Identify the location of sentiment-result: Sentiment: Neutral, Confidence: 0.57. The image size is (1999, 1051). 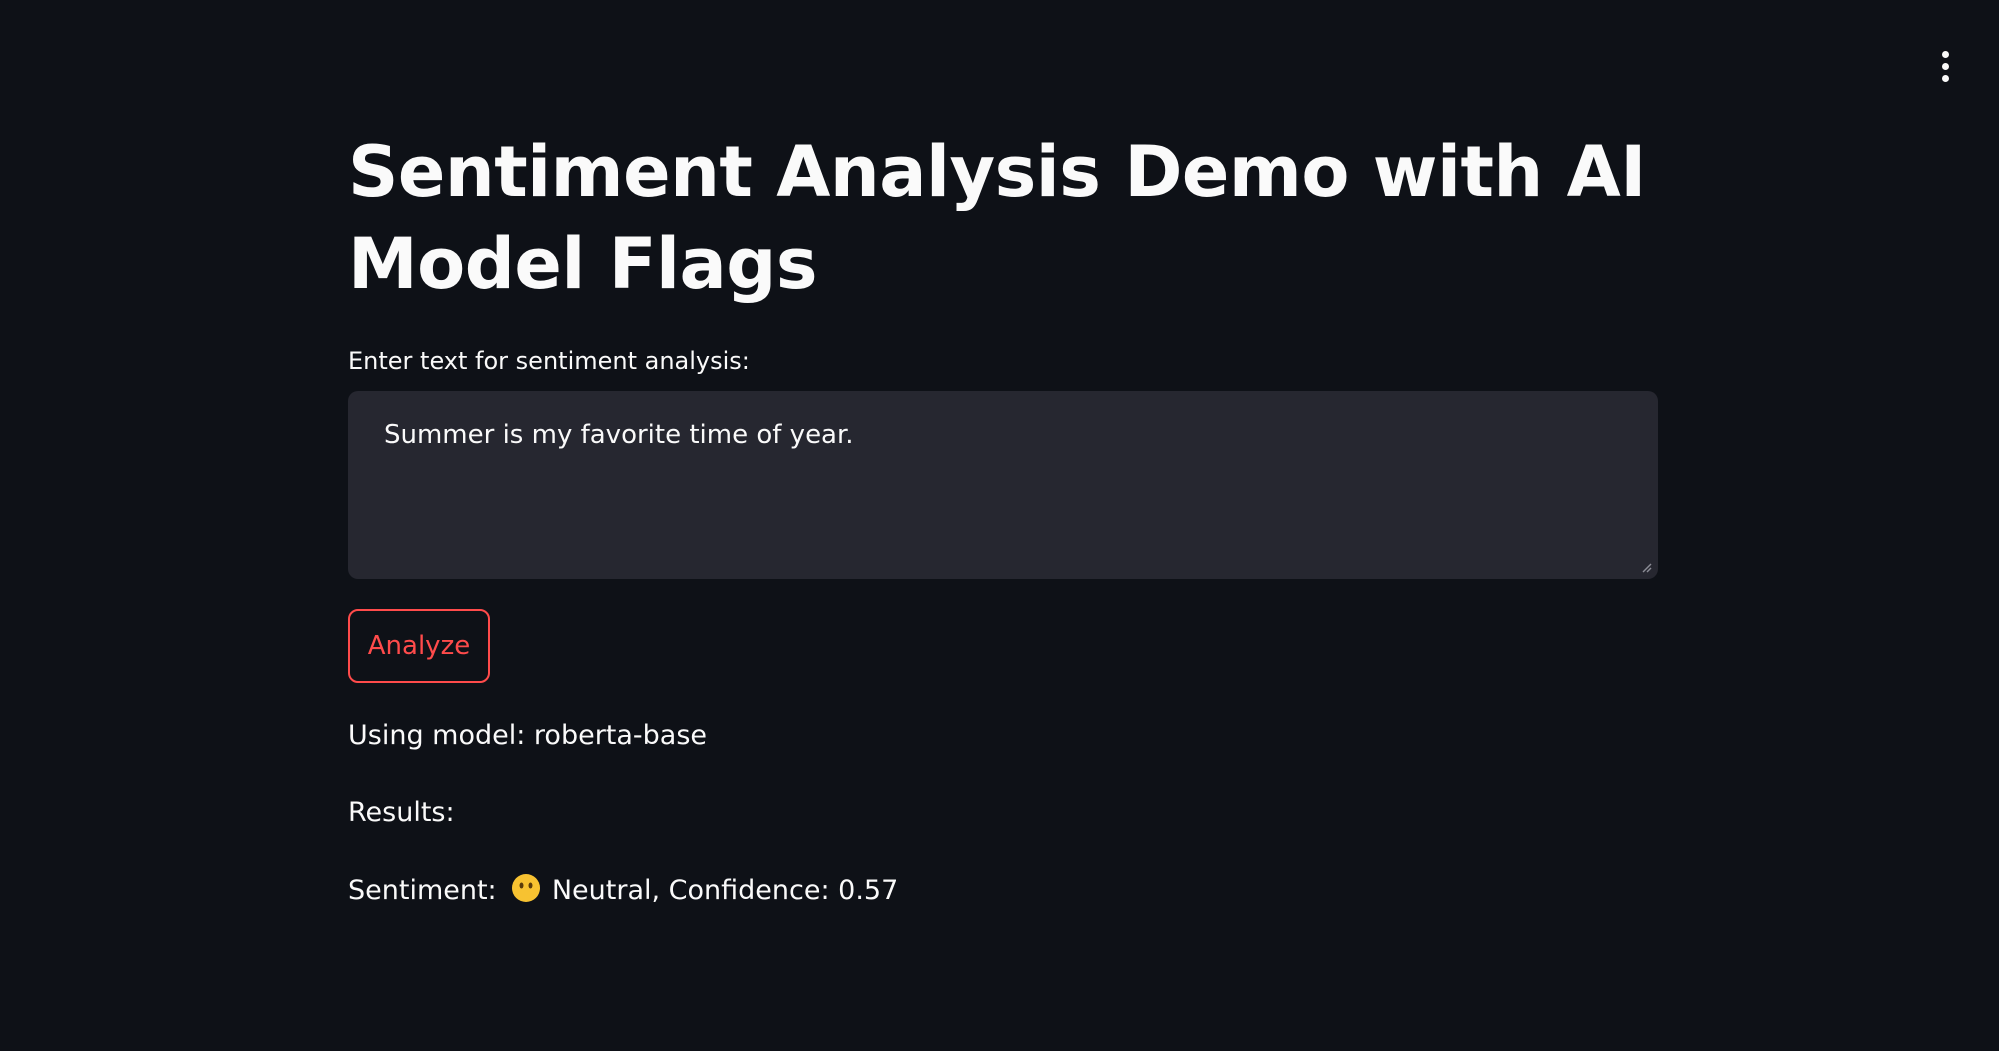
(623, 891).